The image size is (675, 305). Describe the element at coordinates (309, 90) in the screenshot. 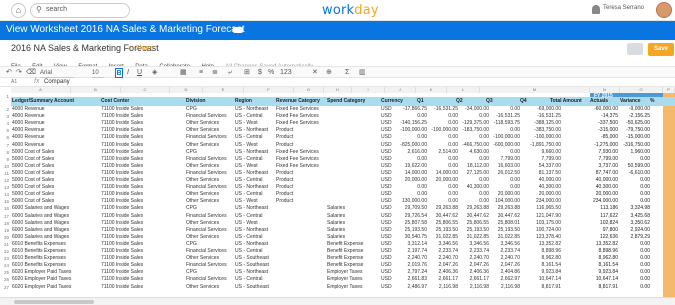

I see `column-header: G` at that location.